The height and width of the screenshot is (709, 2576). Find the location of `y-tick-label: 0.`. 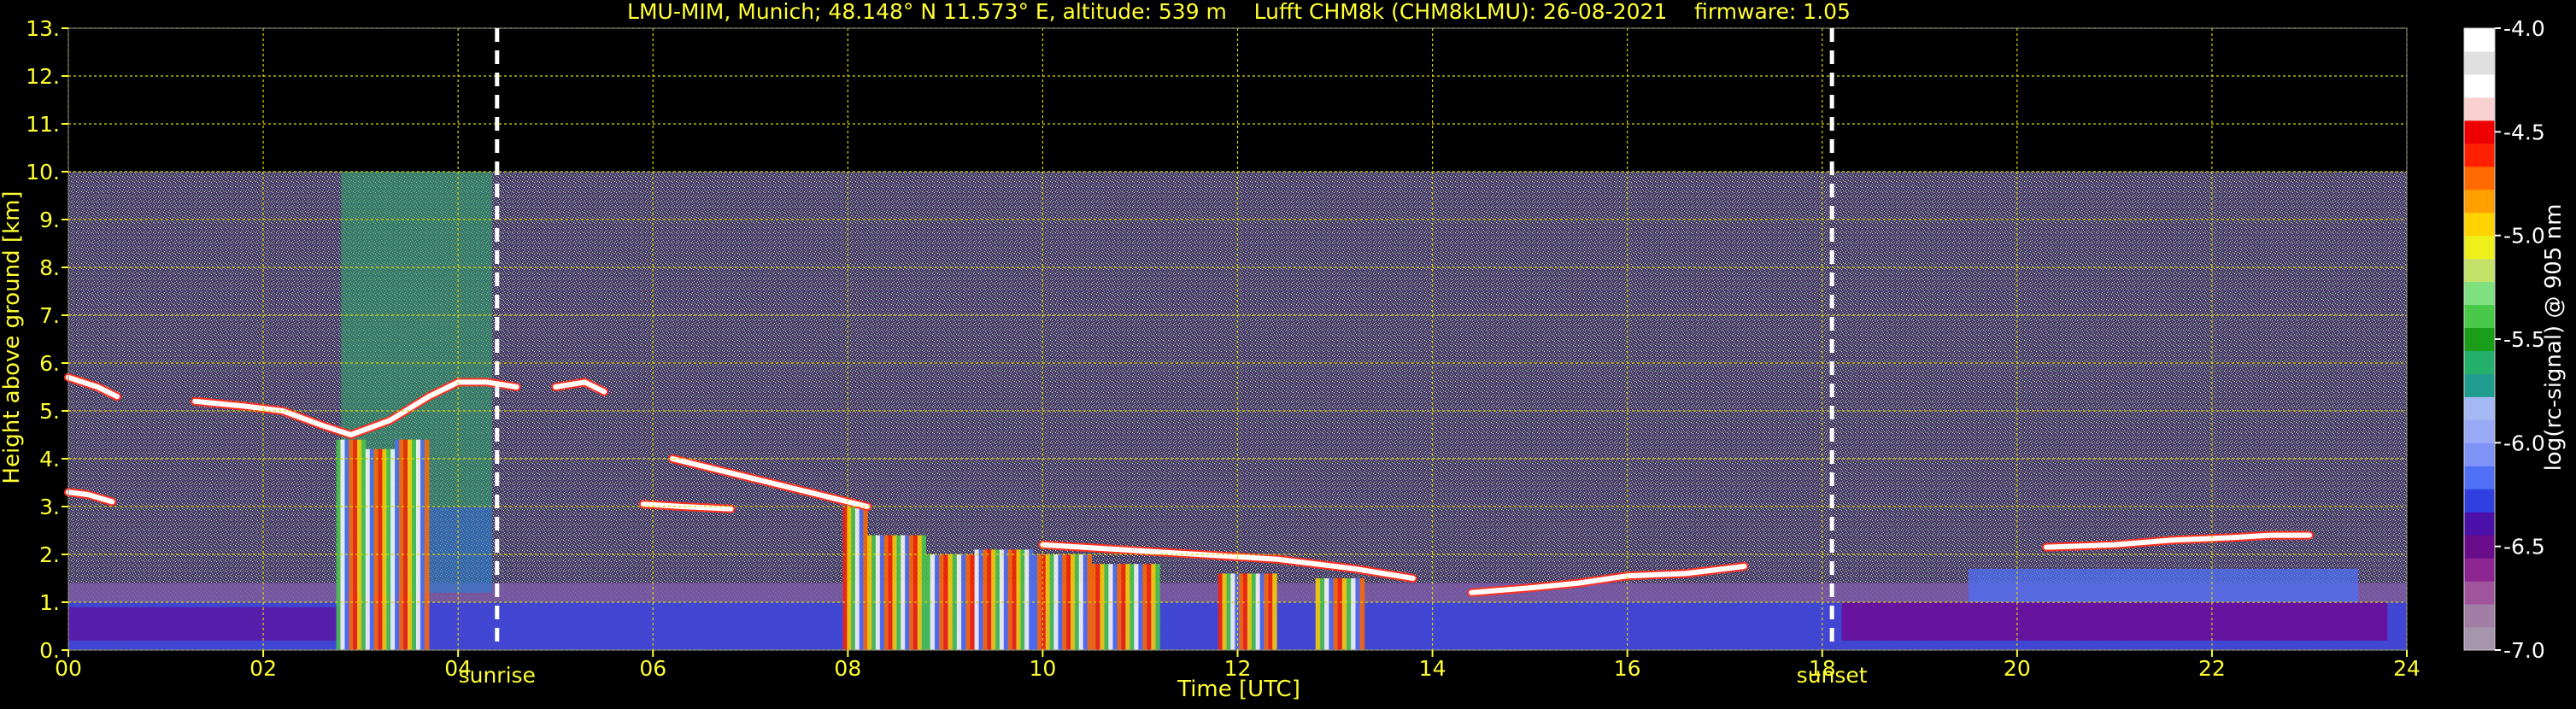

y-tick-label: 0. is located at coordinates (49, 650).